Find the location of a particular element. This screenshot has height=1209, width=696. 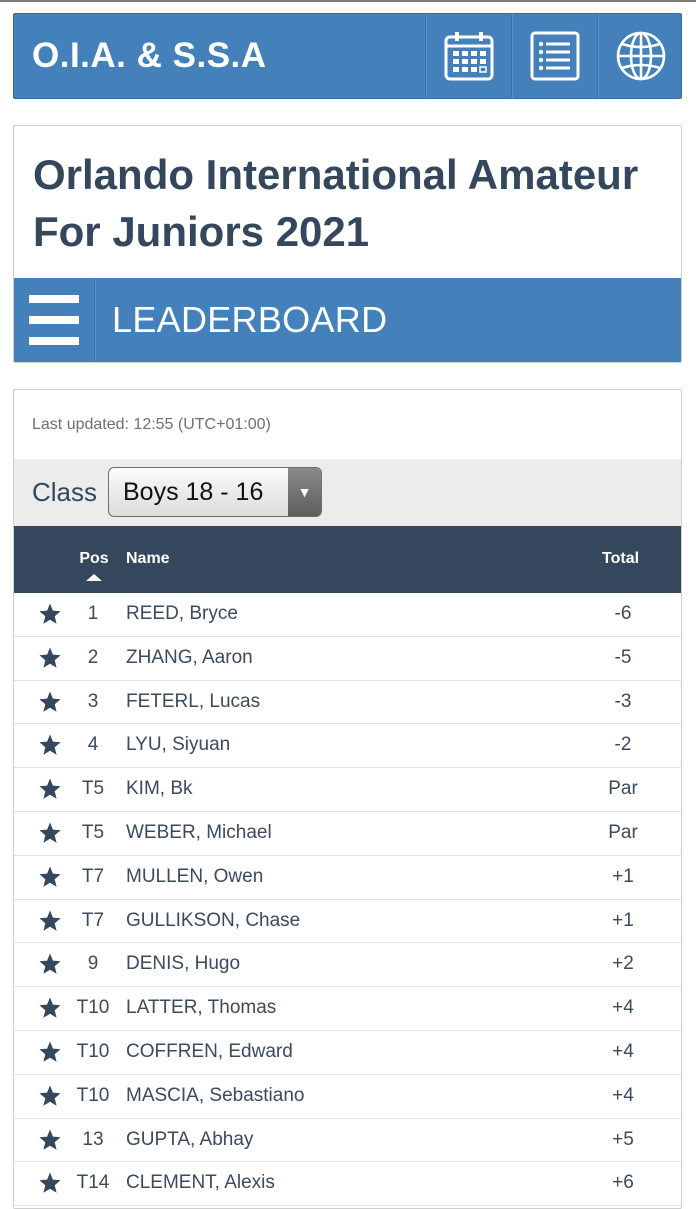

table-row: T7 GULLIKSON, Chase +1 is located at coordinates (347, 922).